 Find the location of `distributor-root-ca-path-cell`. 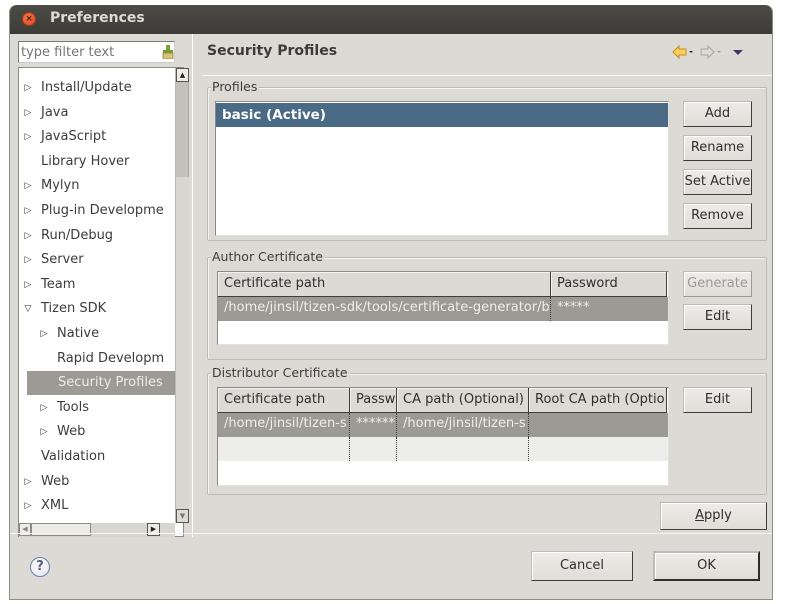

distributor-root-ca-path-cell is located at coordinates (598, 425).